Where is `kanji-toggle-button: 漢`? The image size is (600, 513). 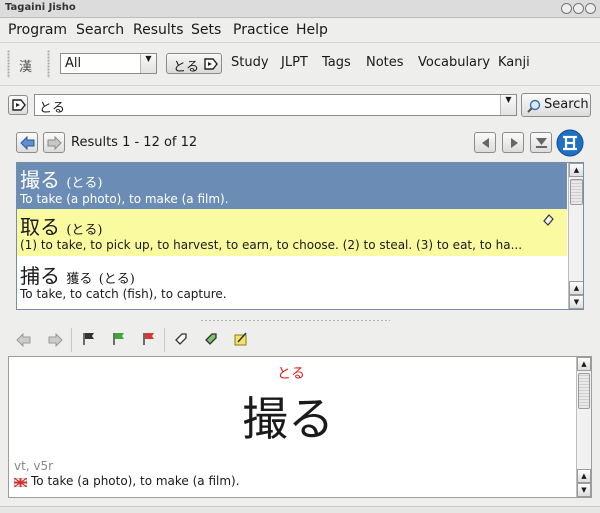
kanji-toggle-button: 漢 is located at coordinates (25, 65).